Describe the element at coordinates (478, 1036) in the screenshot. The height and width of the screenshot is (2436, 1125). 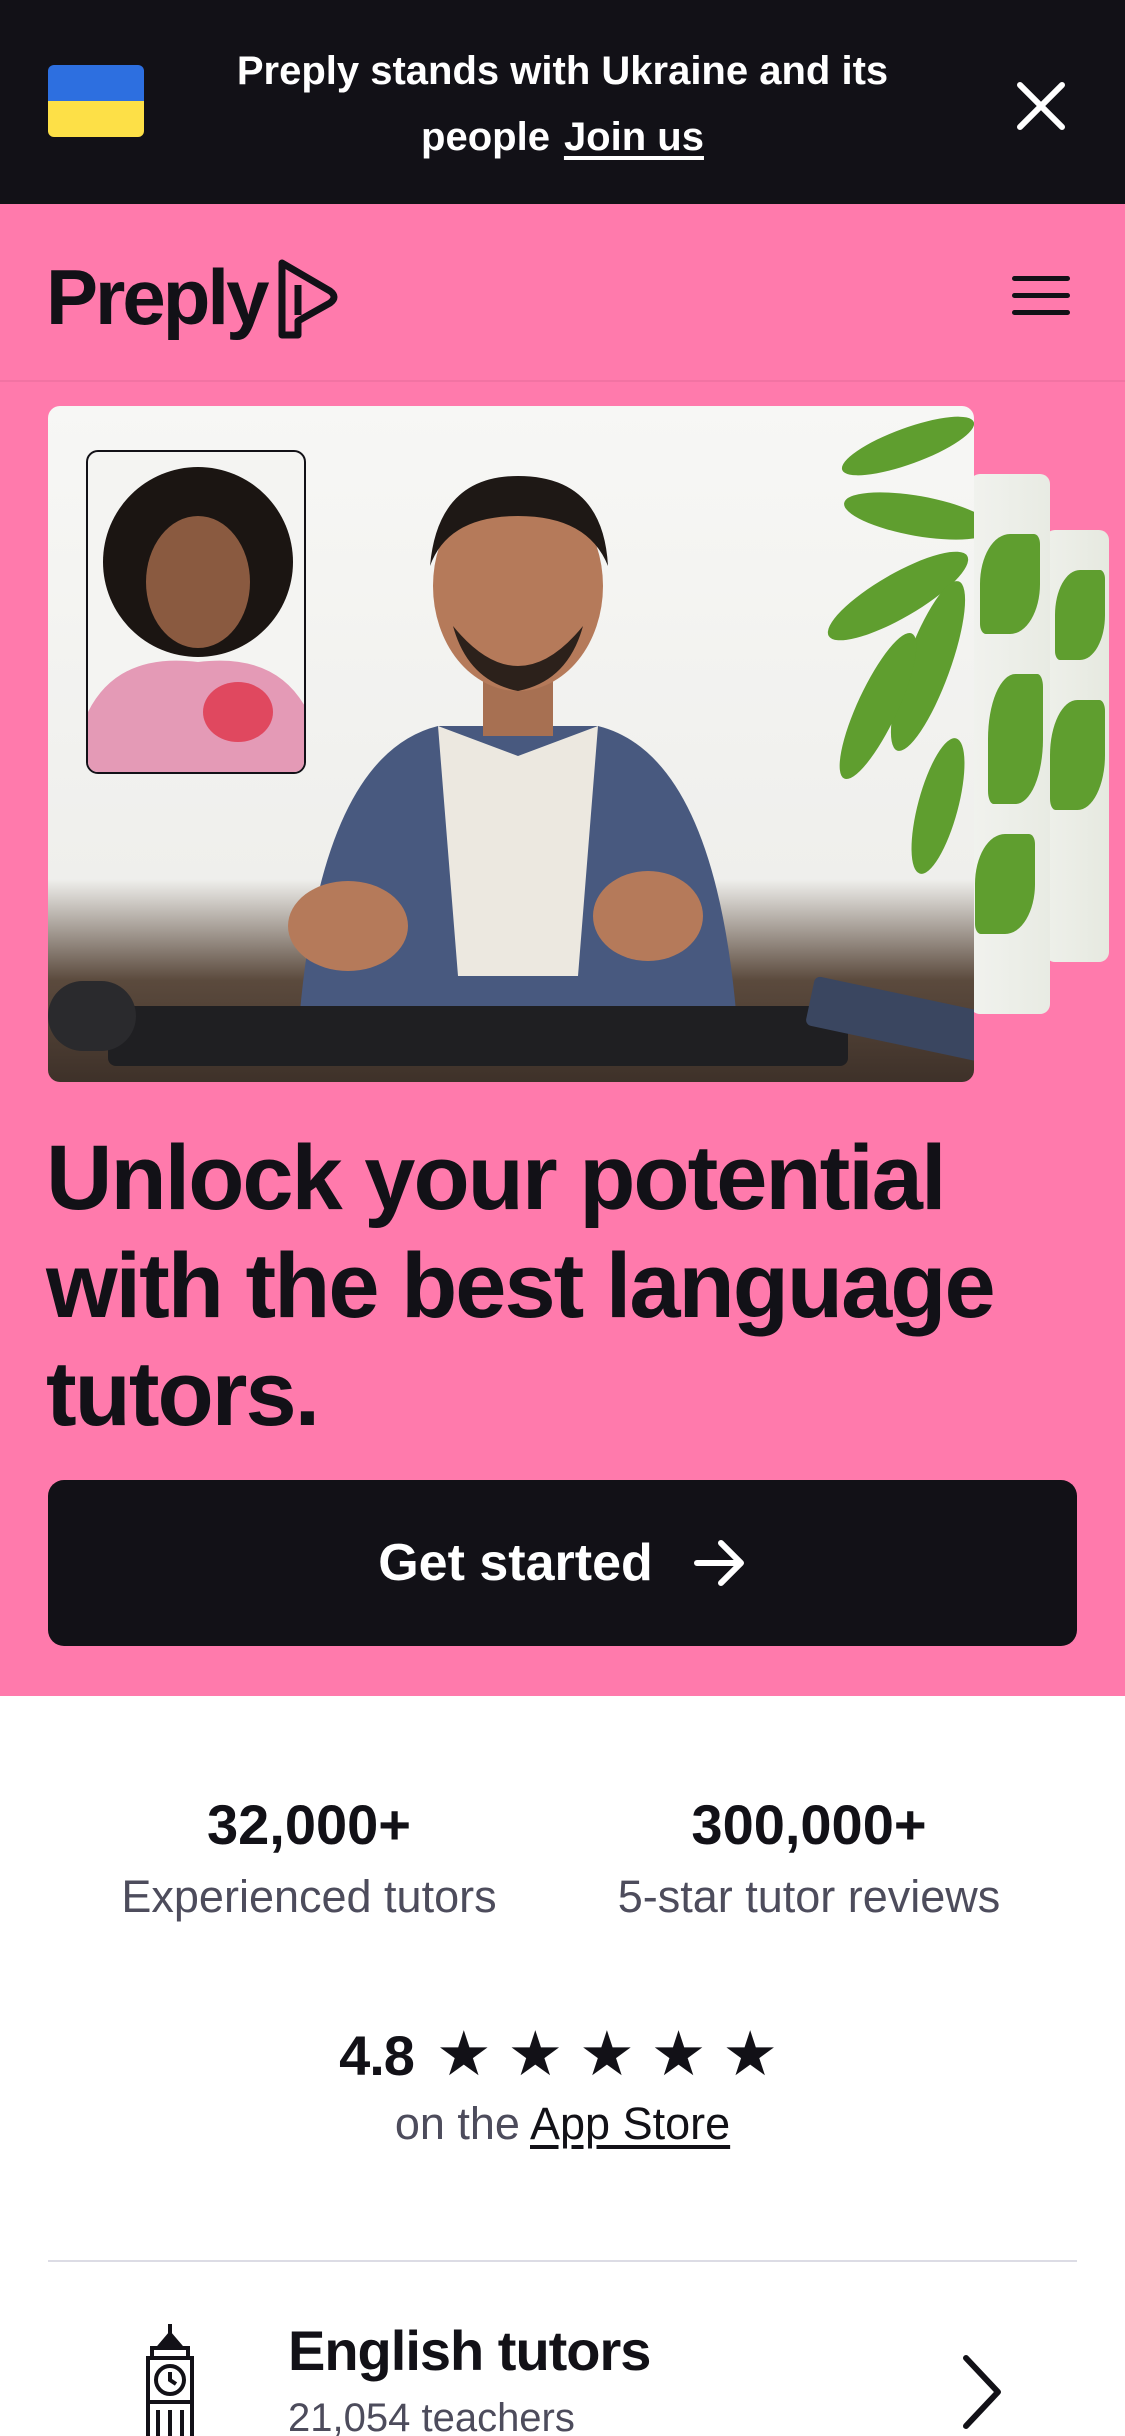
I see `keyboard` at that location.